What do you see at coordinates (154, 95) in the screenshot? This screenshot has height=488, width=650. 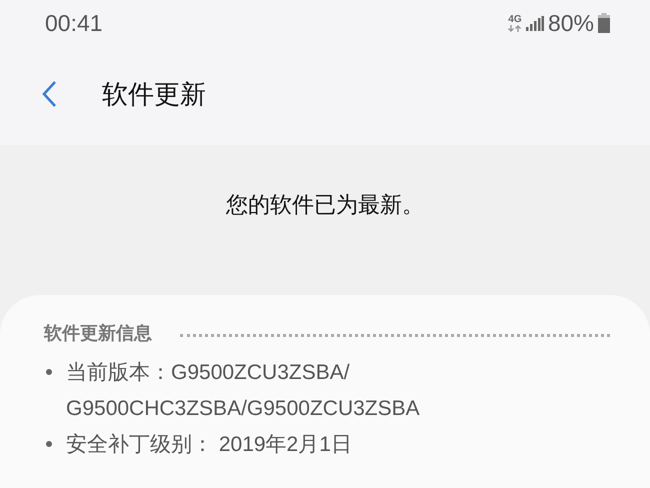 I see `page-title: 软件更新` at bounding box center [154, 95].